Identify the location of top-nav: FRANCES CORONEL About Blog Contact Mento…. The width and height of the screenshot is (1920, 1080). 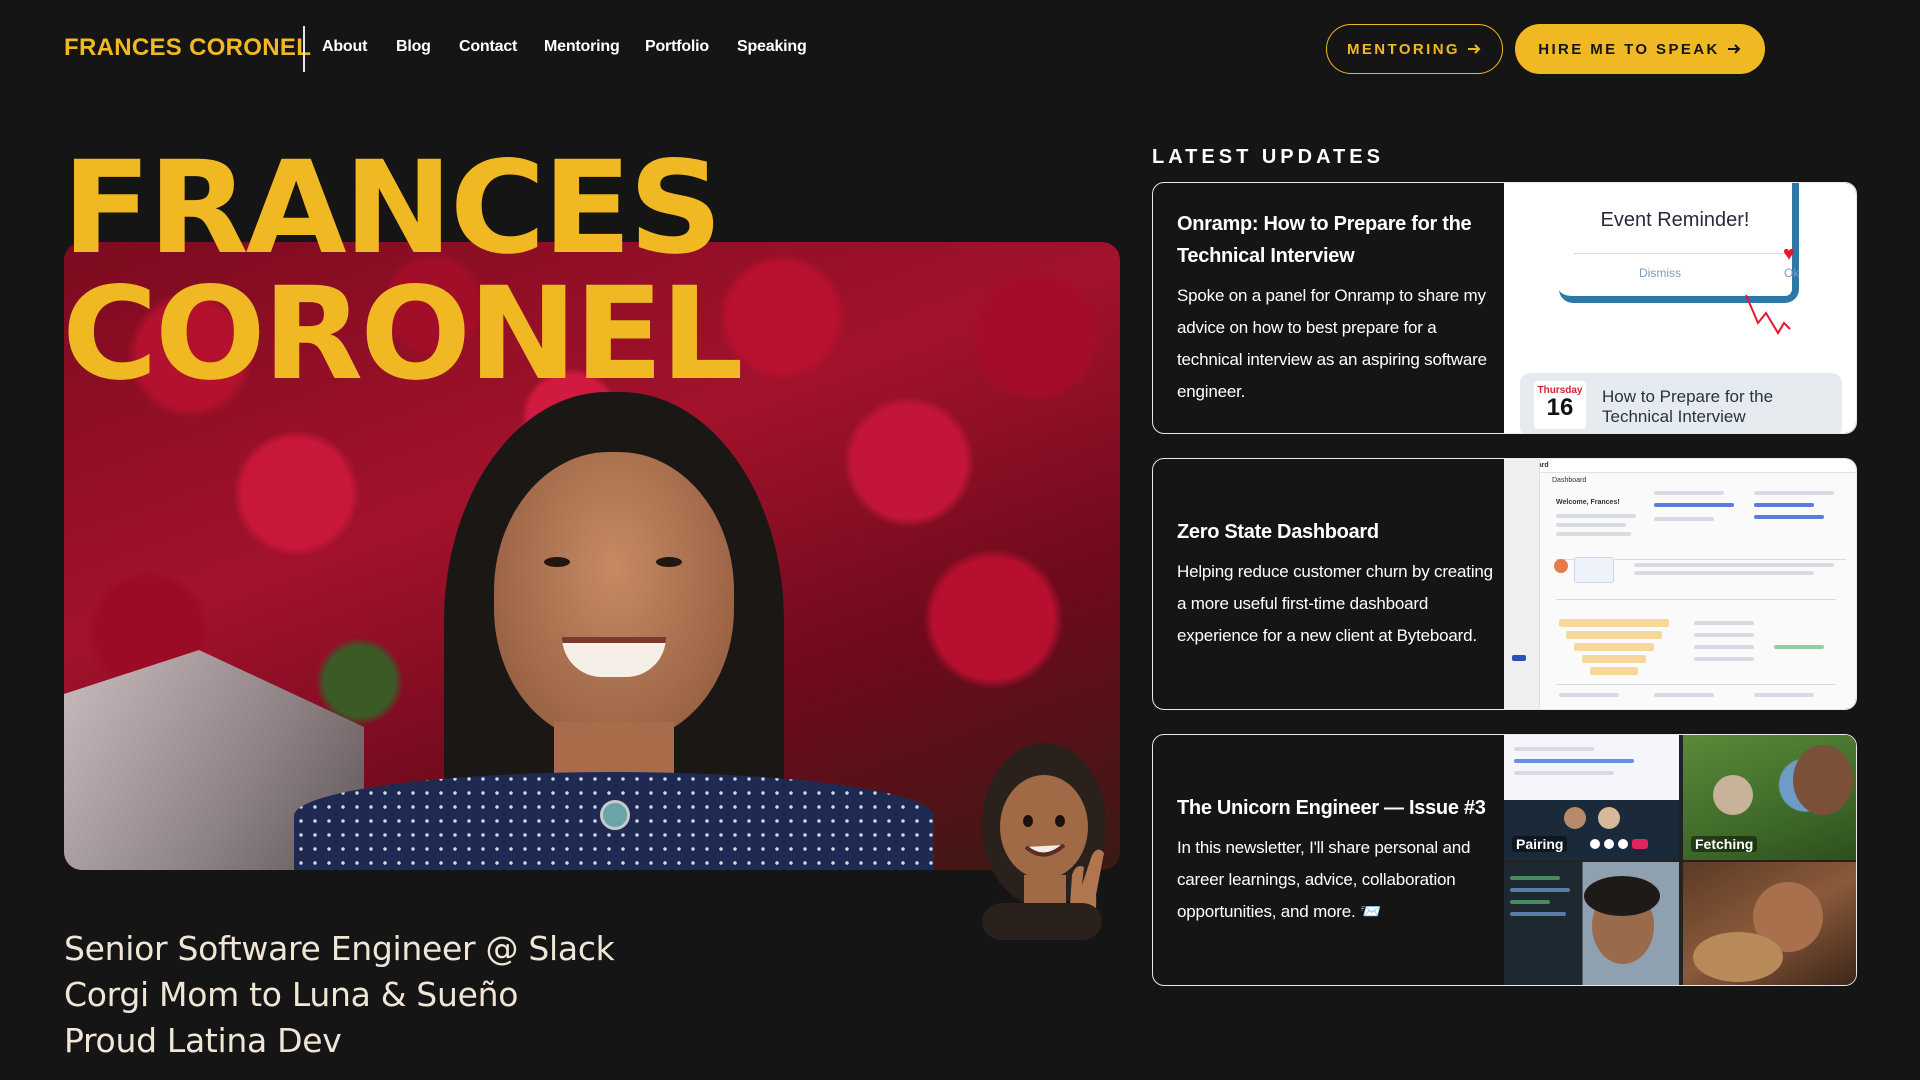
(960, 50).